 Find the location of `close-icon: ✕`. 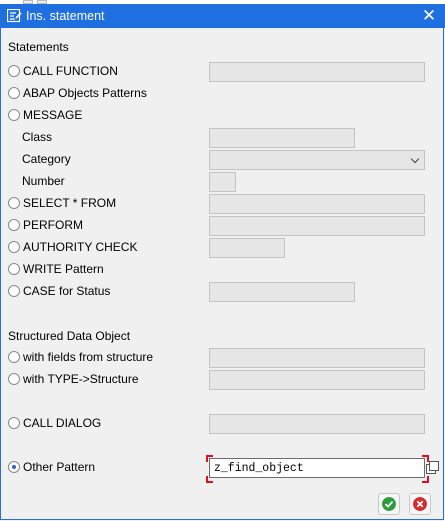

close-icon: ✕ is located at coordinates (429, 15).